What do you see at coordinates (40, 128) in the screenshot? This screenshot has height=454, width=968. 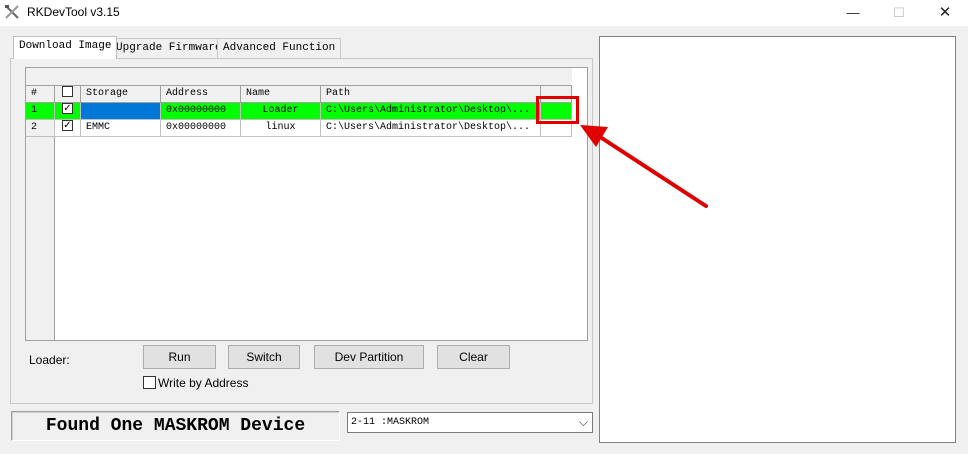 I see `table-row-number: 2` at bounding box center [40, 128].